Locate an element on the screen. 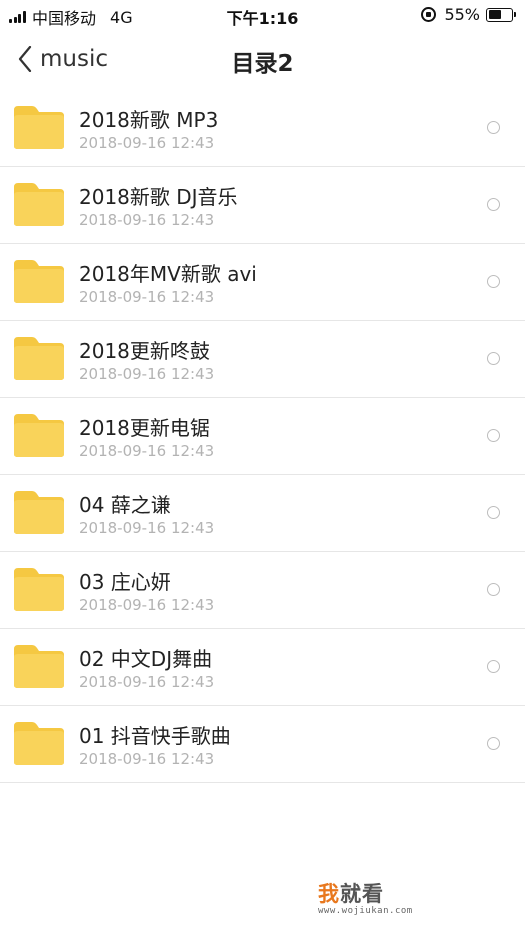 Image resolution: width=525 pixels, height=933 pixels. page-title: 目录2 is located at coordinates (262, 64).